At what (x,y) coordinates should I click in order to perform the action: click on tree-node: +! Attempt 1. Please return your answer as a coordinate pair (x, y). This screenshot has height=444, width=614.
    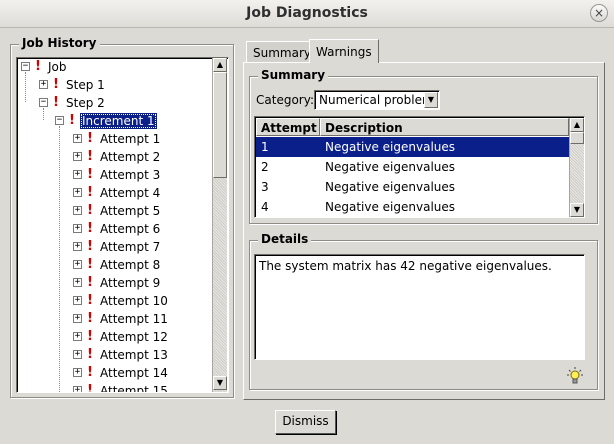
    Looking at the image, I should click on (115, 139).